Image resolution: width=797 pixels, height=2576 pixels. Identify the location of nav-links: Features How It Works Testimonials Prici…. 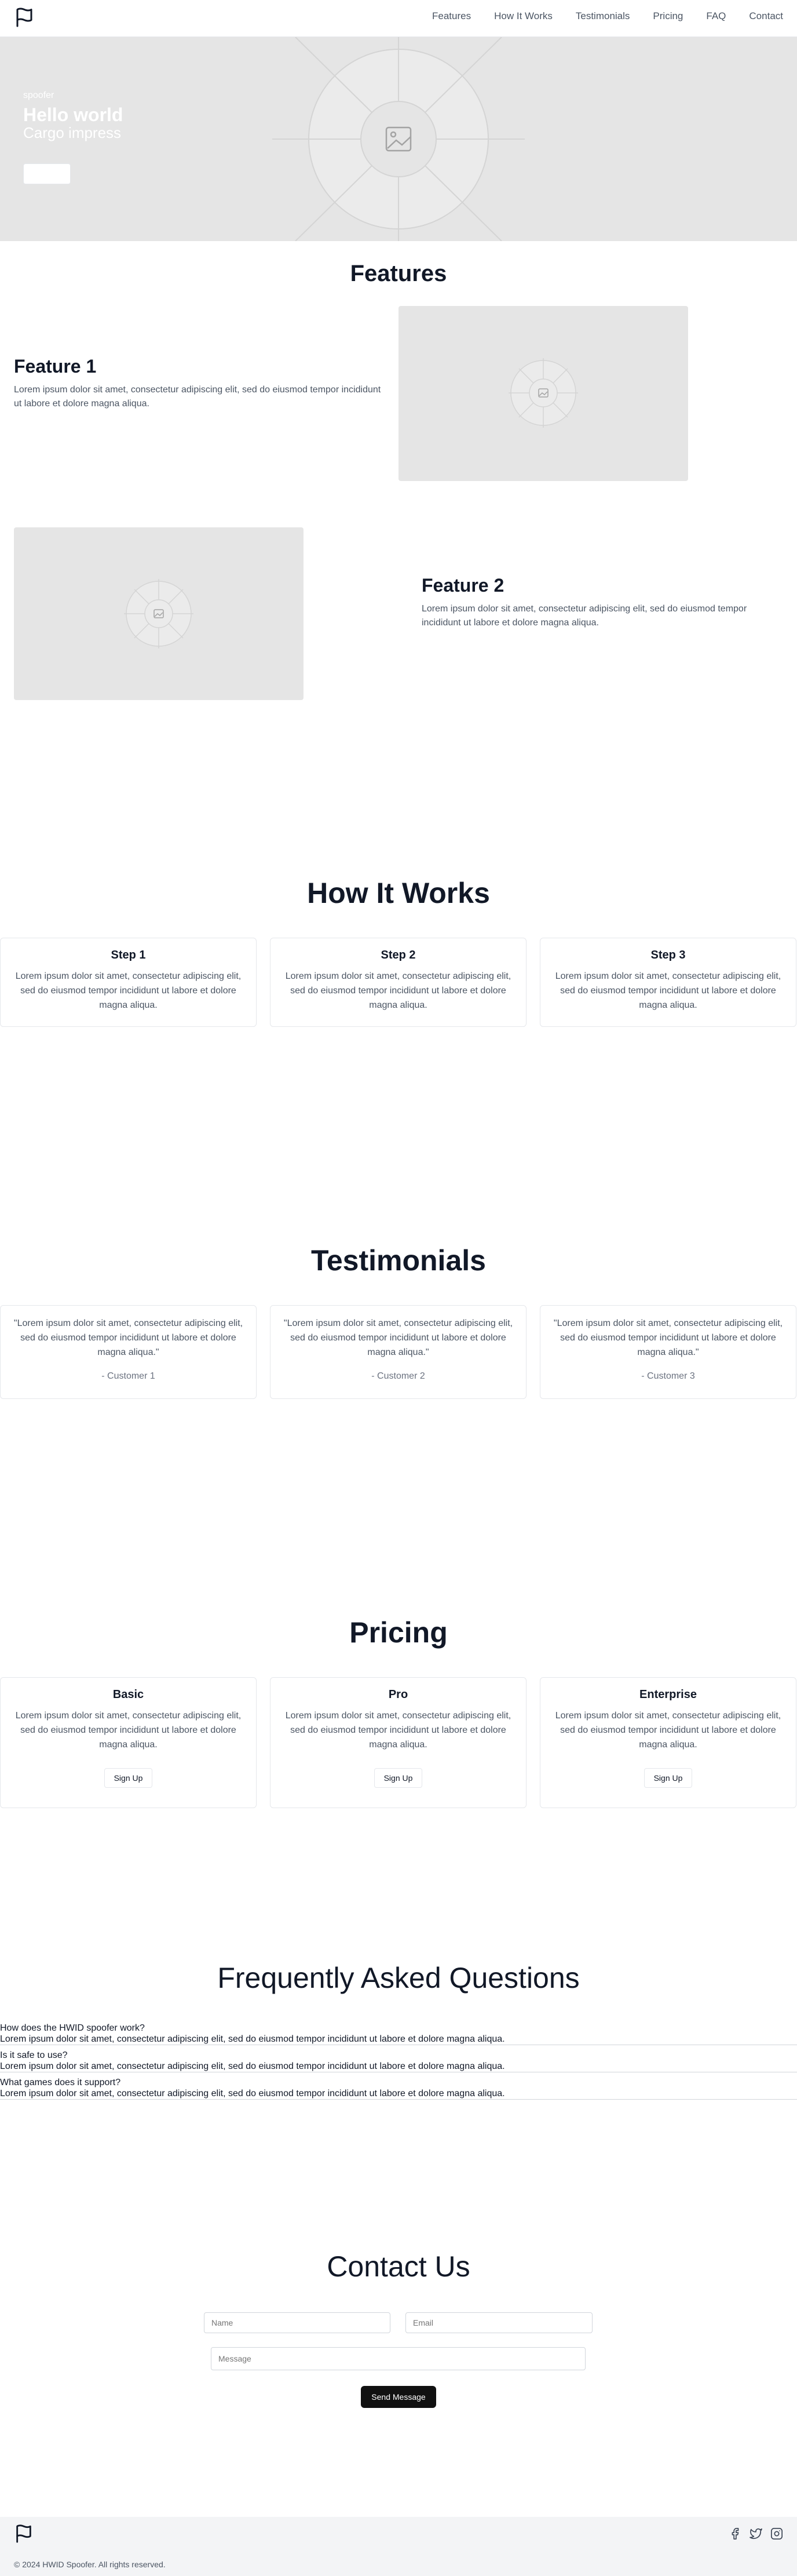
(607, 16).